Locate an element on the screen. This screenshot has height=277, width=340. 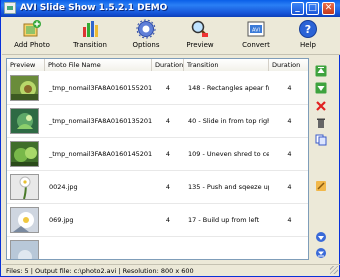
help-button: ? Help is located at coordinates (308, 36).